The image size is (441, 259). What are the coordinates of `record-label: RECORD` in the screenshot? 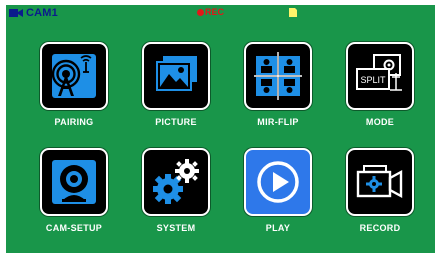 It's located at (380, 228).